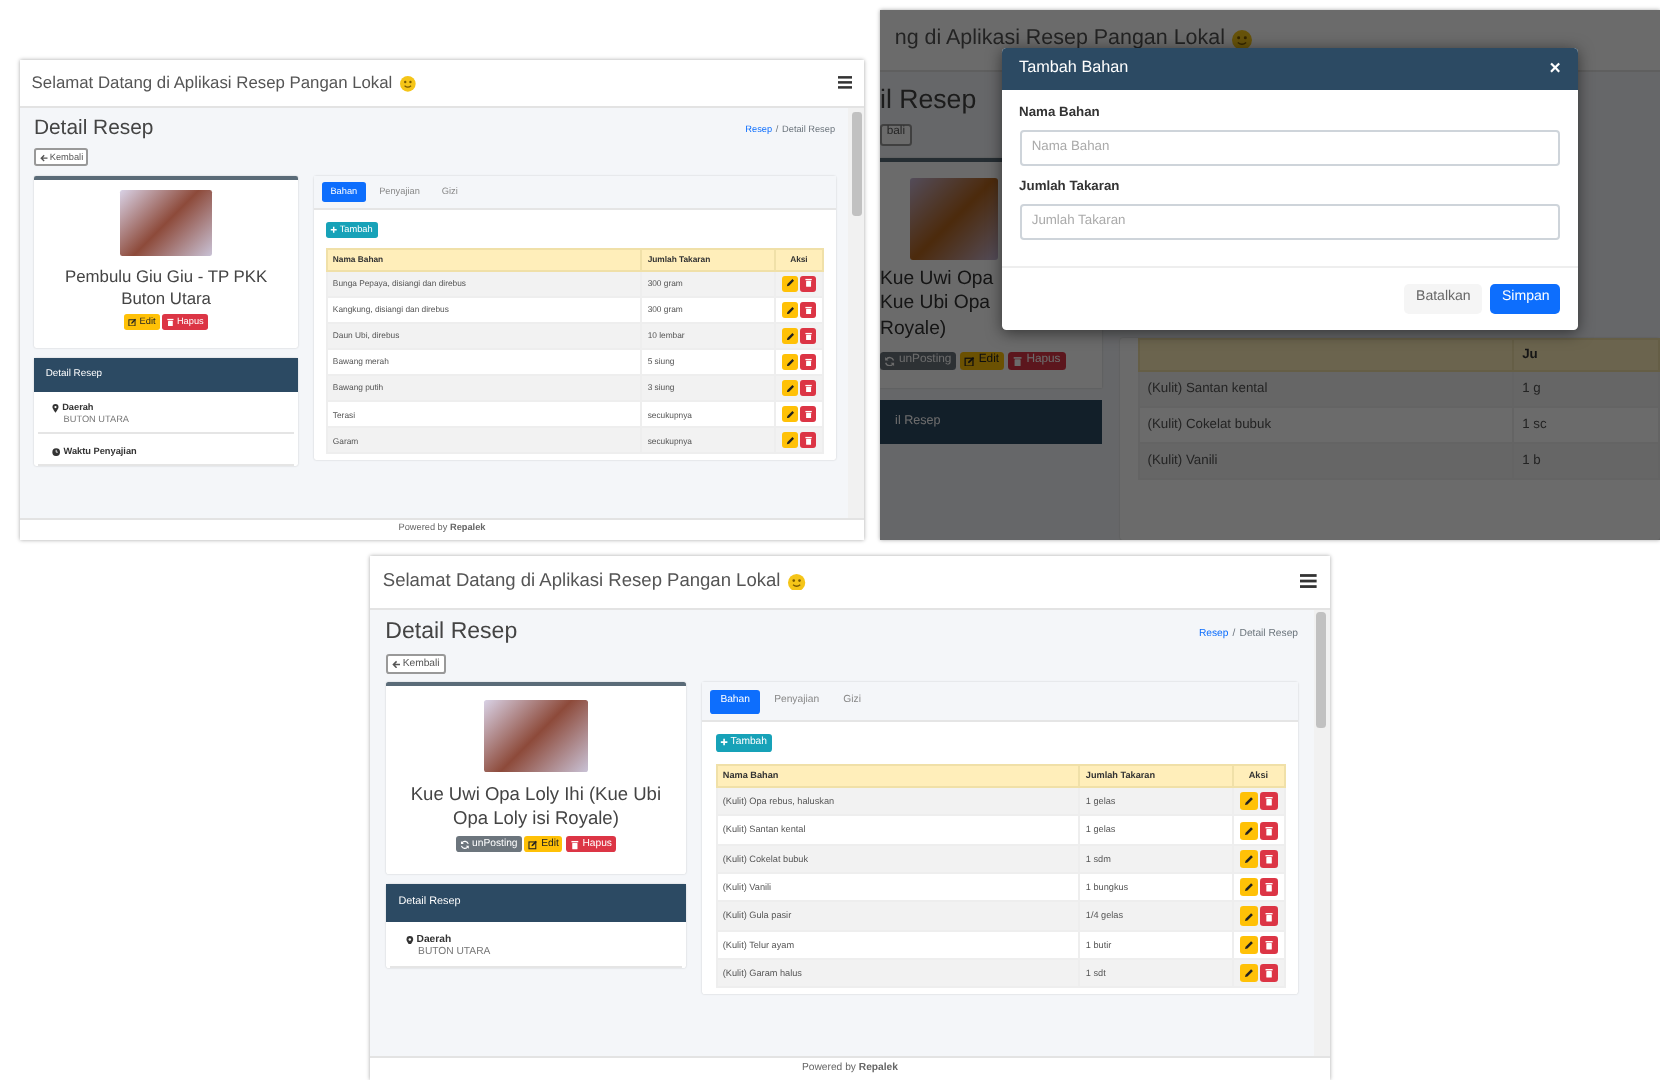 This screenshot has height=1080, width=1660. I want to click on page-title: il Resep, so click(928, 100).